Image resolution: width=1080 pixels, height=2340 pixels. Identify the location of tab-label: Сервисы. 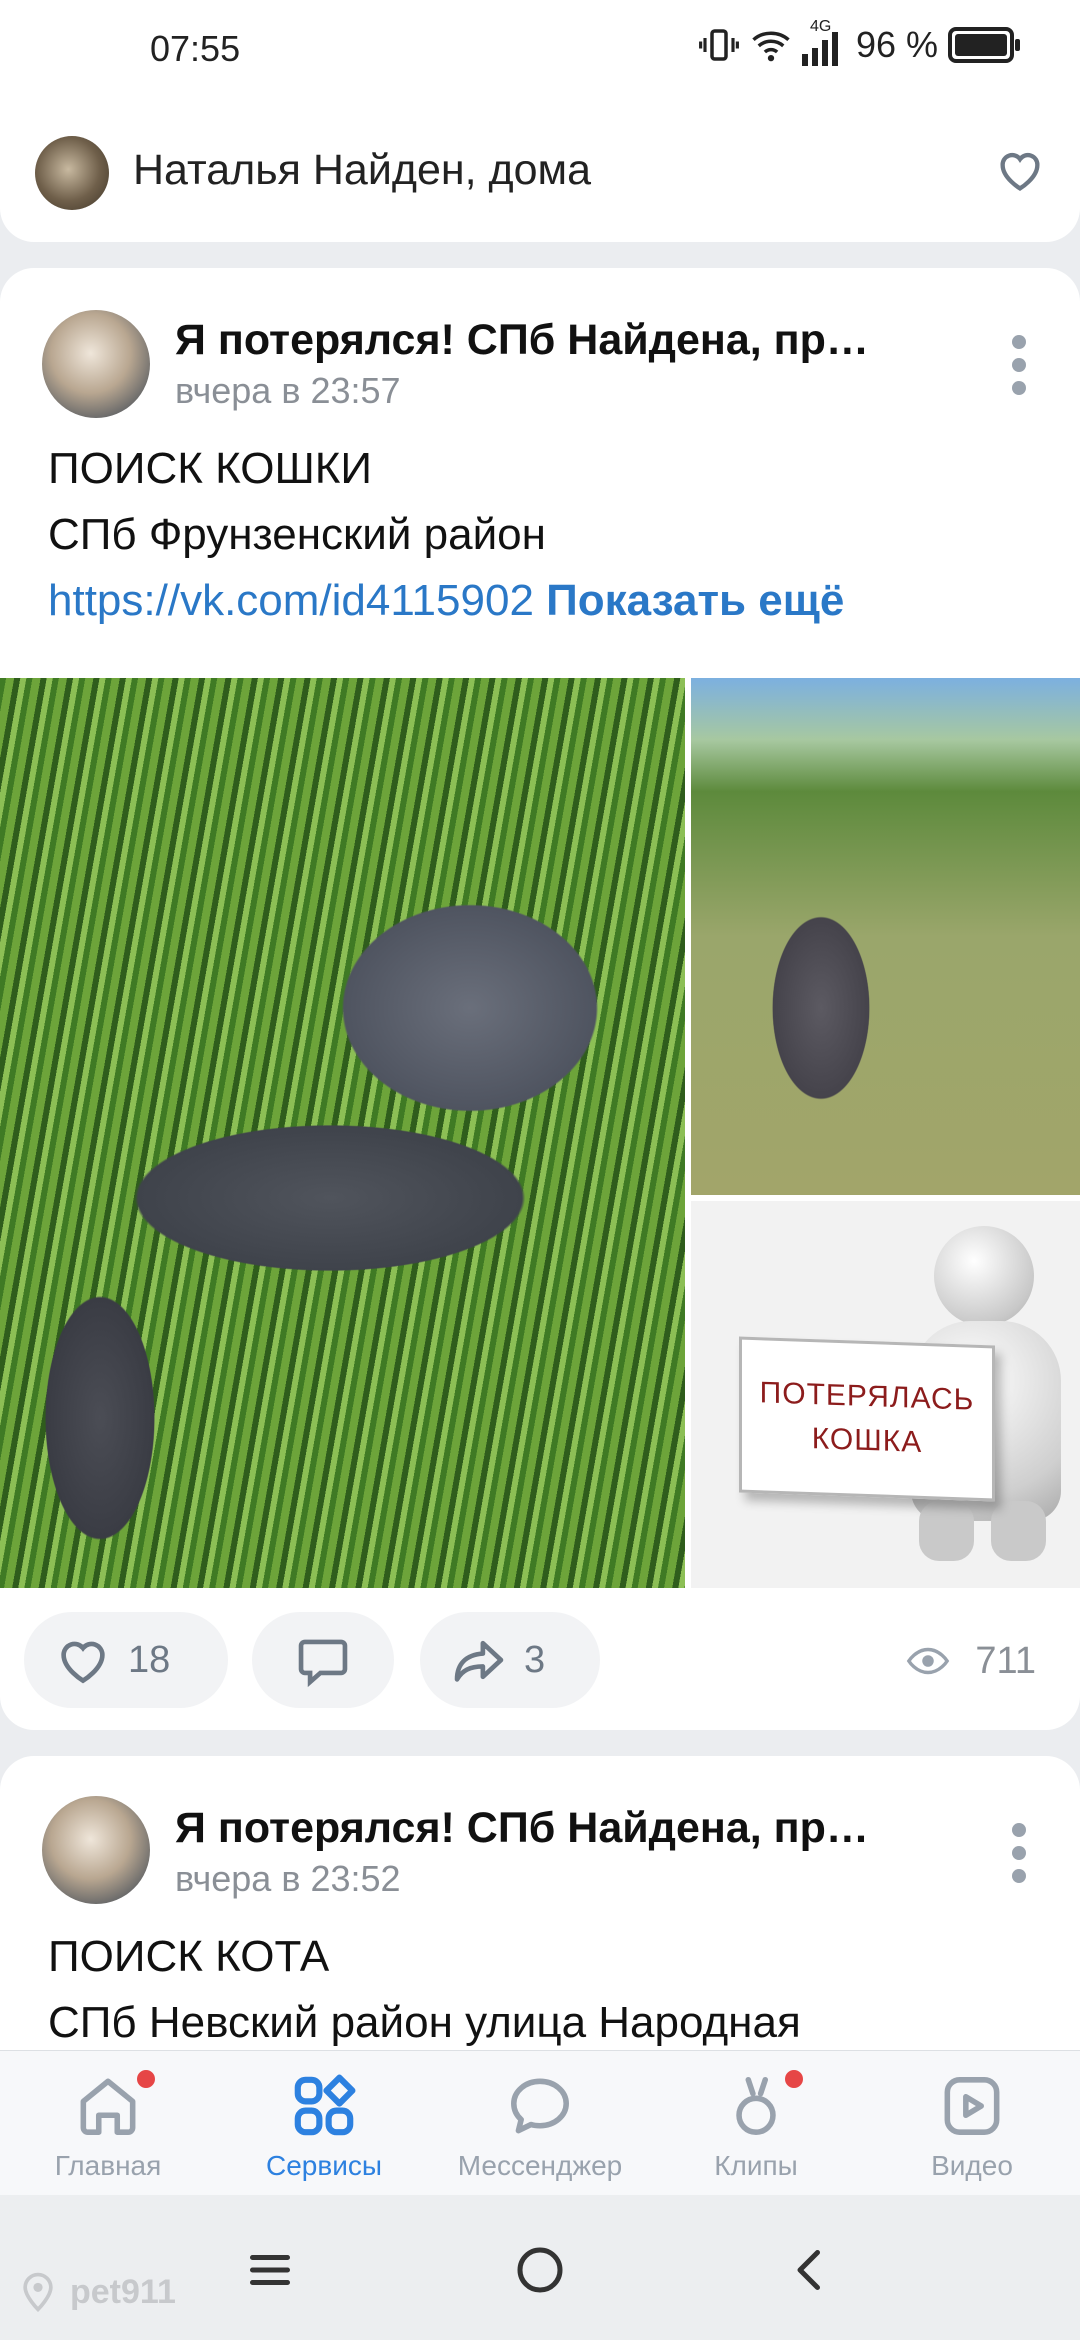
(323, 2165).